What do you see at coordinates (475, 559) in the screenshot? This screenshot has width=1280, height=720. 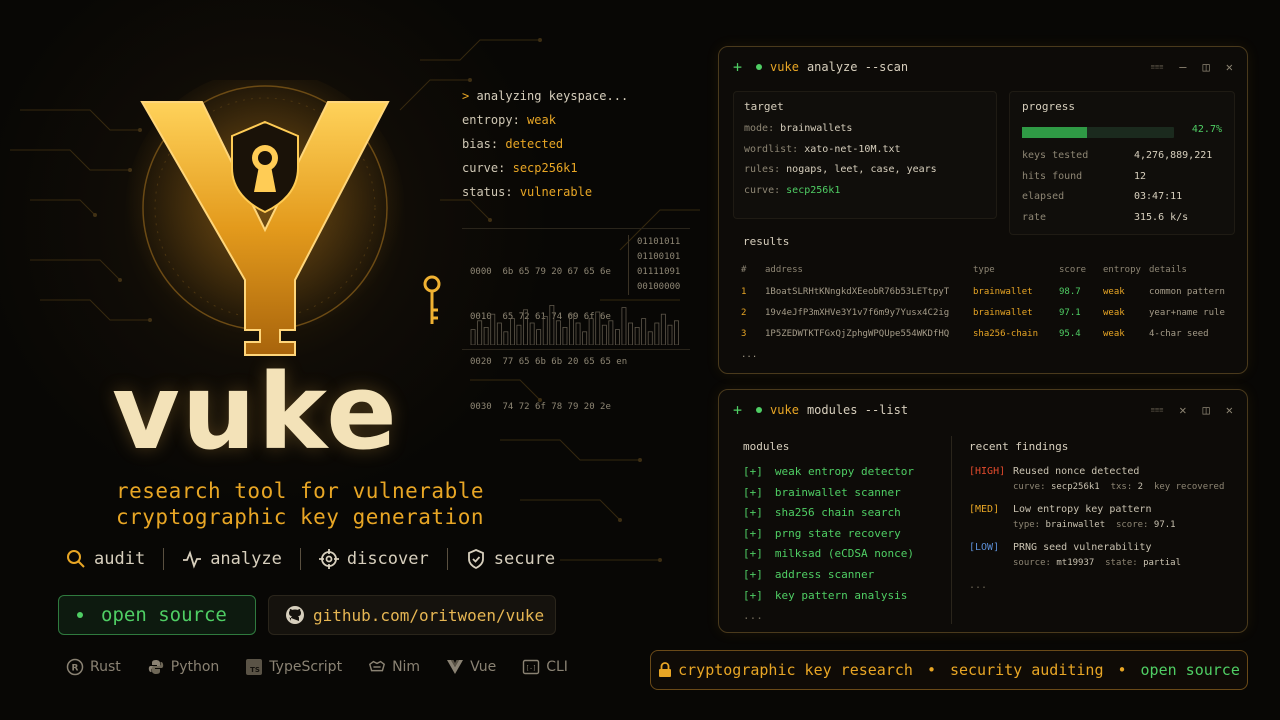 I see `shield-check-icon` at bounding box center [475, 559].